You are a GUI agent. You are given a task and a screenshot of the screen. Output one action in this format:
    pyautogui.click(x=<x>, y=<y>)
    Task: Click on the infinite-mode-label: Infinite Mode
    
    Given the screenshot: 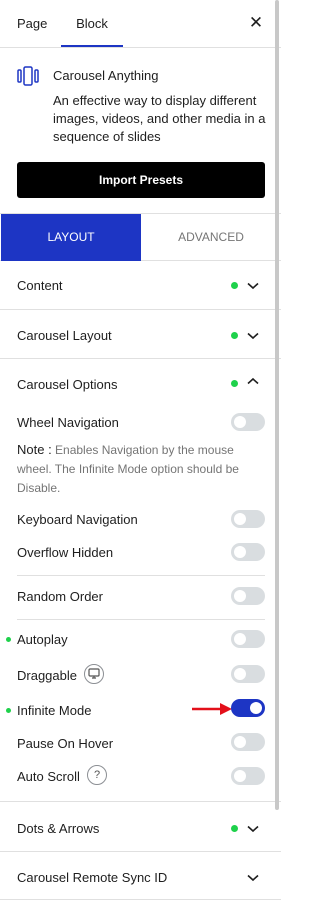 What is the action you would take?
    pyautogui.click(x=54, y=710)
    